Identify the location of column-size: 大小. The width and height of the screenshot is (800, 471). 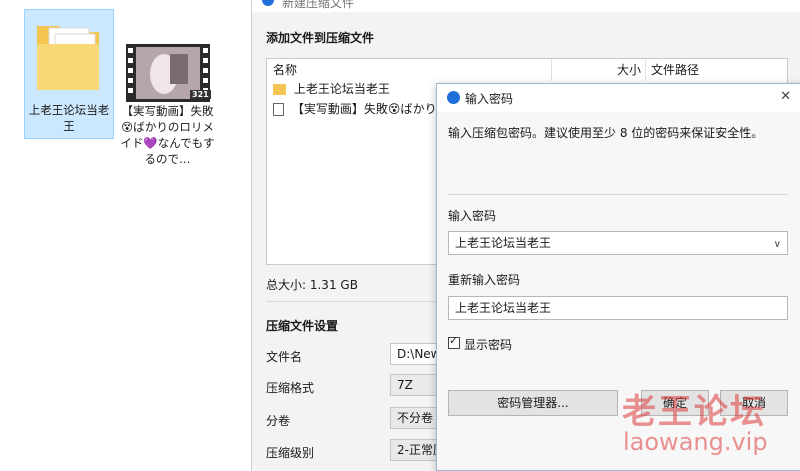
(629, 70).